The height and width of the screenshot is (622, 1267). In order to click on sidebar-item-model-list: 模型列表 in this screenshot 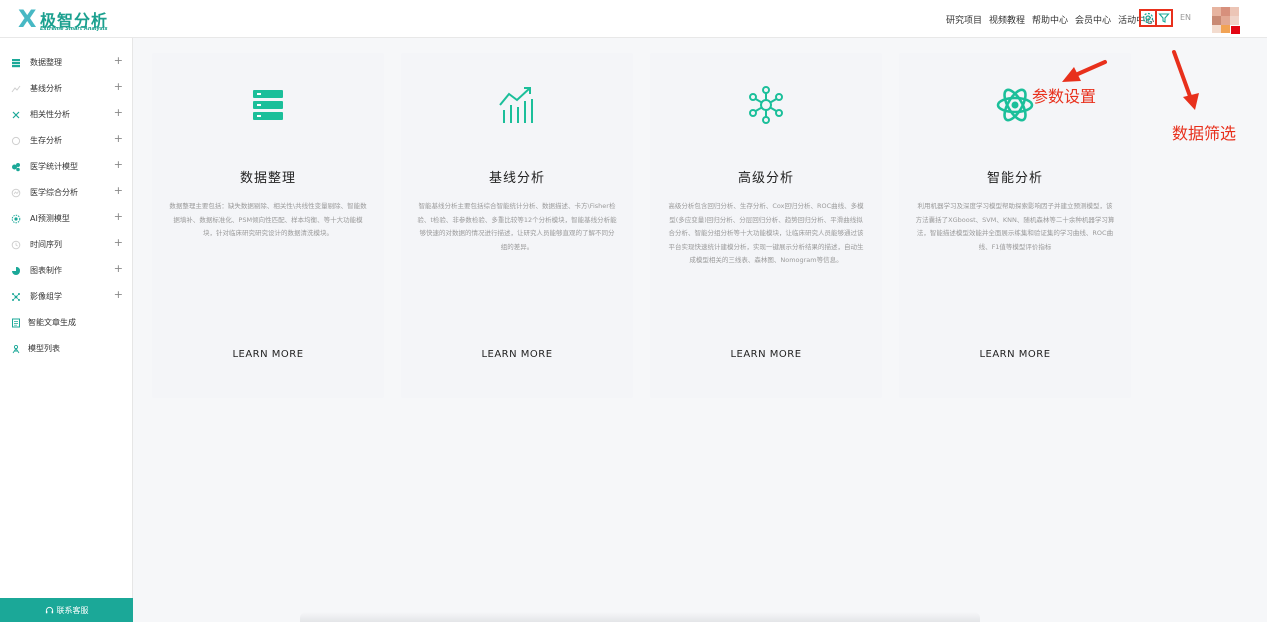, I will do `click(66, 350)`.